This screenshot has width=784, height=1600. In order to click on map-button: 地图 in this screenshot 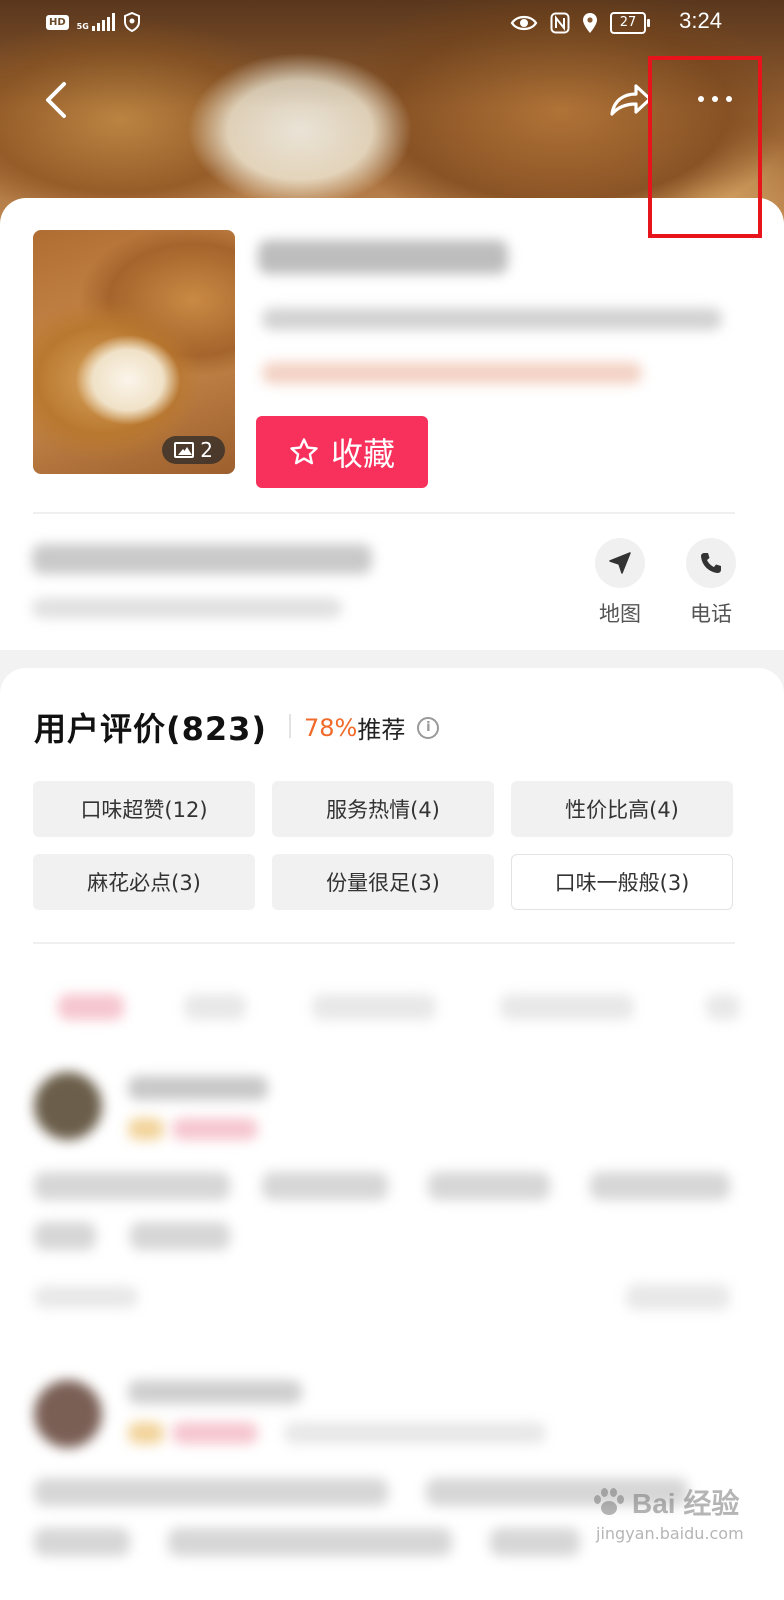, I will do `click(620, 583)`.